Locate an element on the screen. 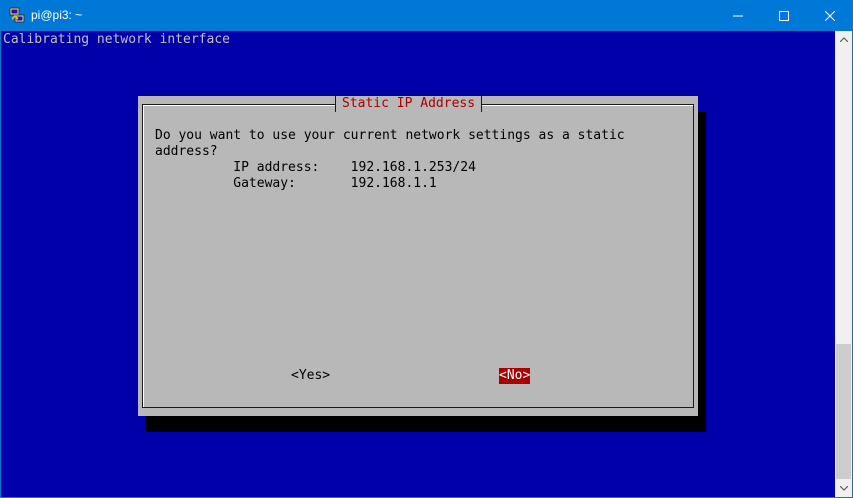  status-line: Calibrating network interface is located at coordinates (116, 39).